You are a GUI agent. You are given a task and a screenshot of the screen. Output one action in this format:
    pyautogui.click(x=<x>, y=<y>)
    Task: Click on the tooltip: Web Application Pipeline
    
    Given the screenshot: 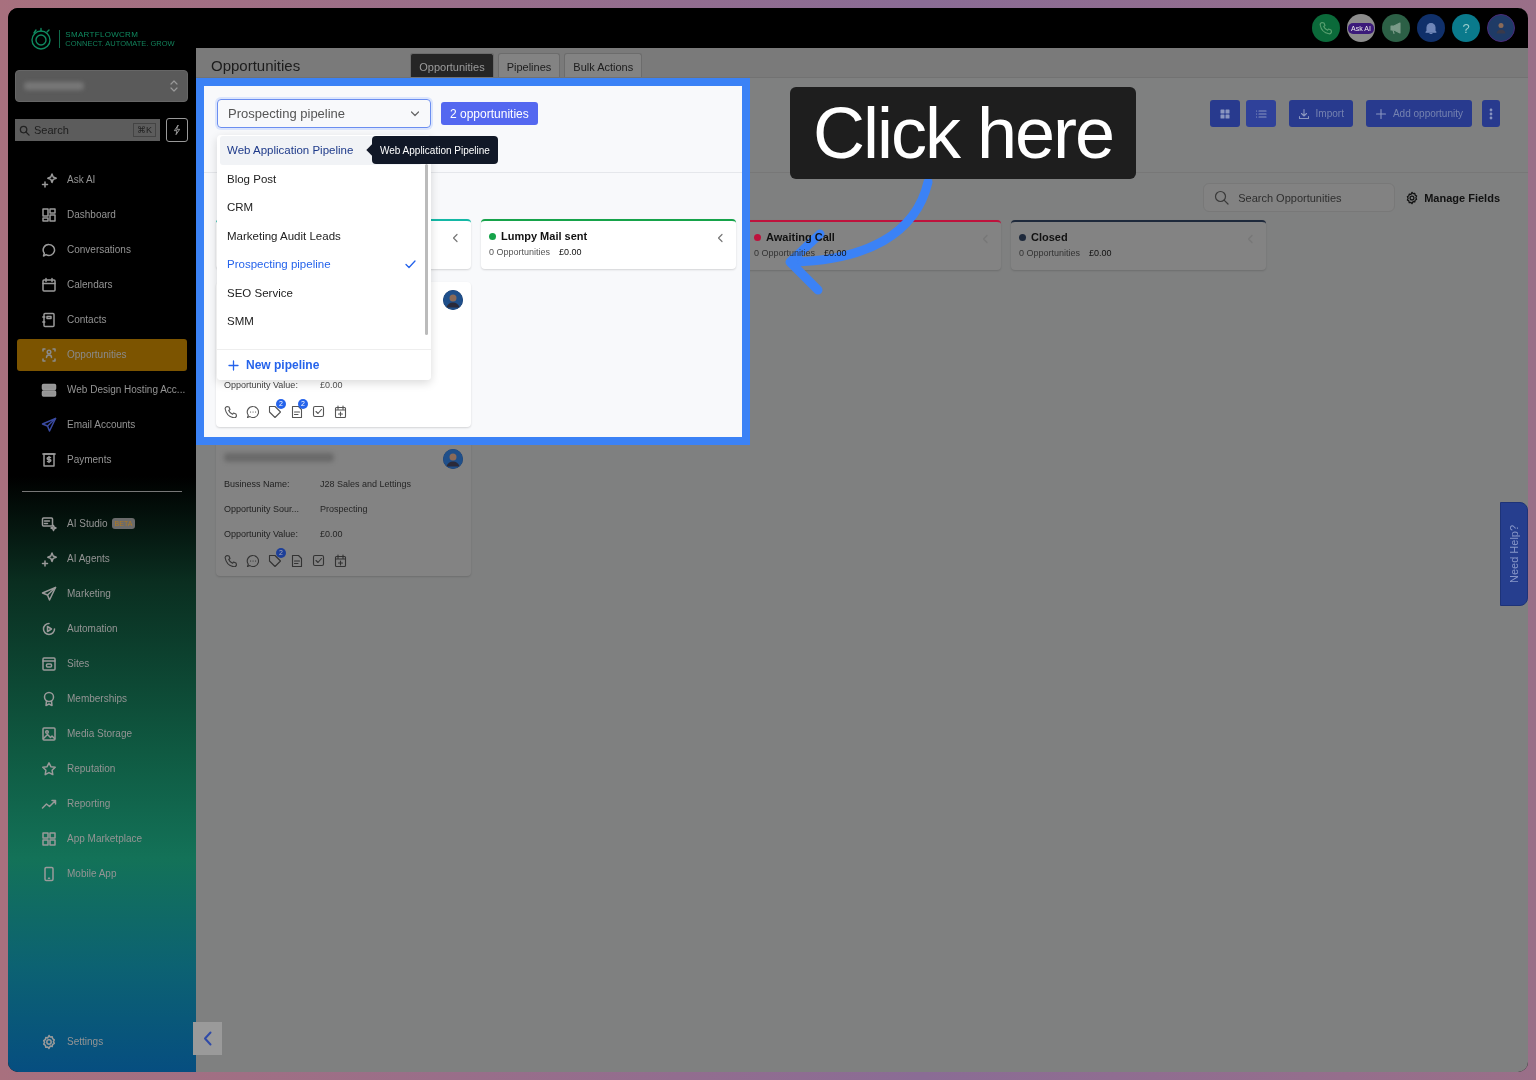 What is the action you would take?
    pyautogui.click(x=435, y=150)
    